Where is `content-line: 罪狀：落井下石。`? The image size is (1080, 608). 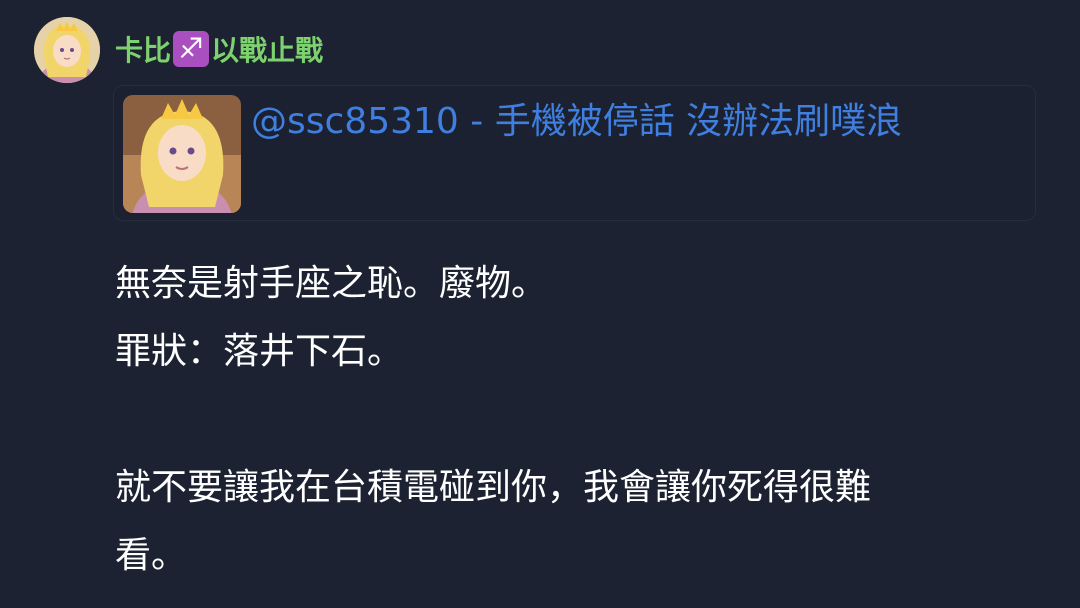
content-line: 罪狀：落井下石。 is located at coordinates (259, 351).